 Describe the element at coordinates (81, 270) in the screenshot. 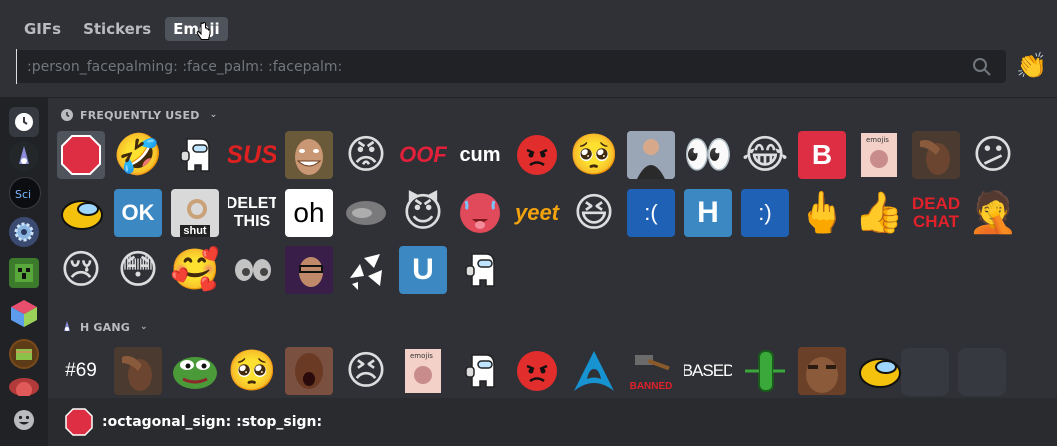

I see `emoji-cry: 😢` at that location.